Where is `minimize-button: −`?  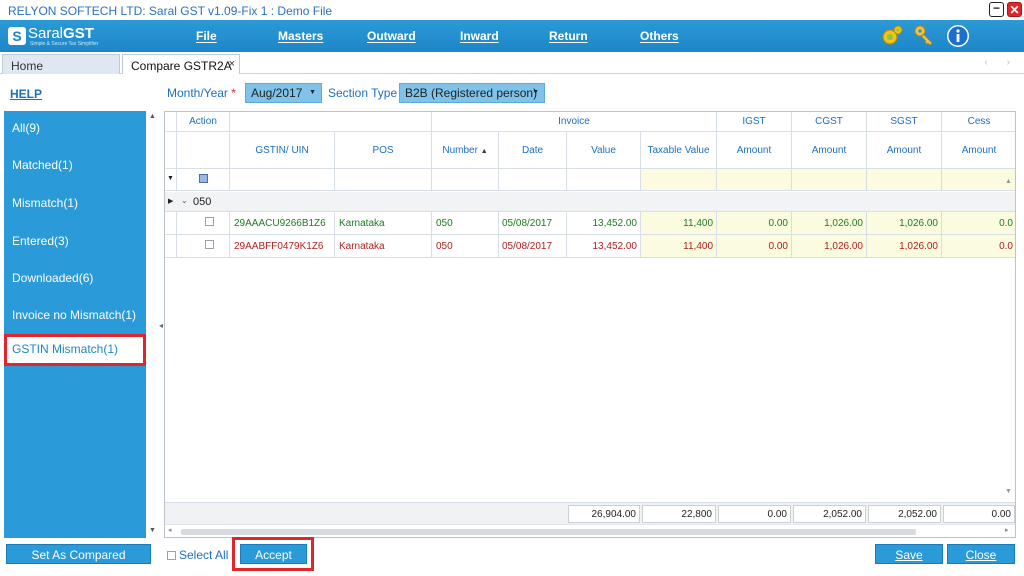
minimize-button: − is located at coordinates (996, 9).